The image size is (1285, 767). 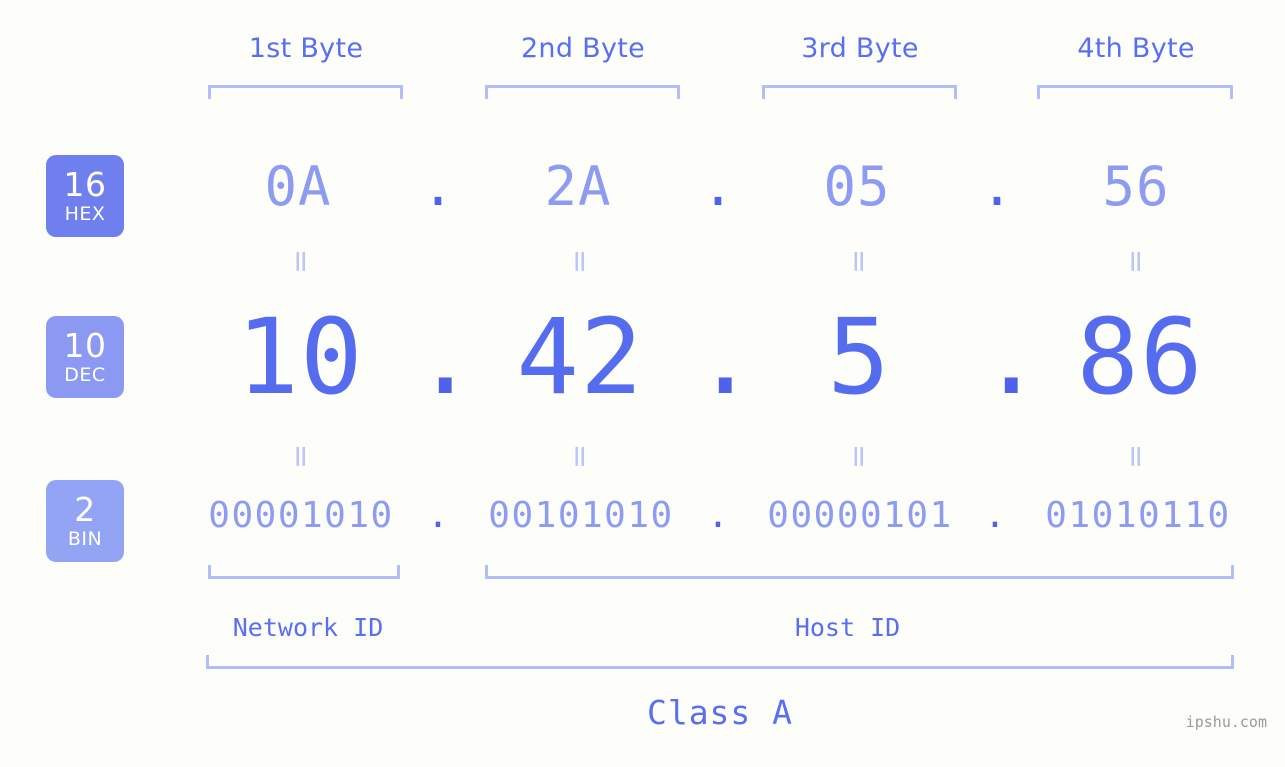 I want to click on bin-byte-4: 01010110, so click(x=1138, y=515).